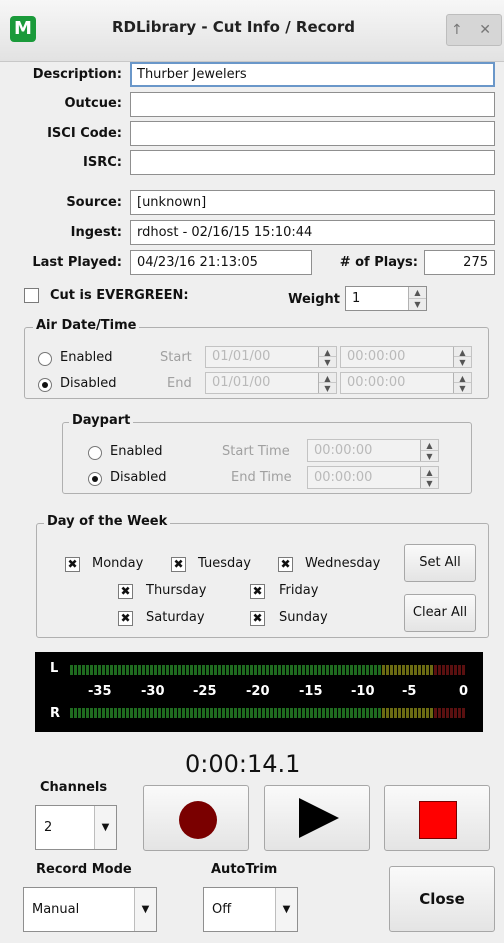 This screenshot has width=504, height=943. What do you see at coordinates (462, 383) in the screenshot?
I see `air-end-time-spin: ▲ ▼` at bounding box center [462, 383].